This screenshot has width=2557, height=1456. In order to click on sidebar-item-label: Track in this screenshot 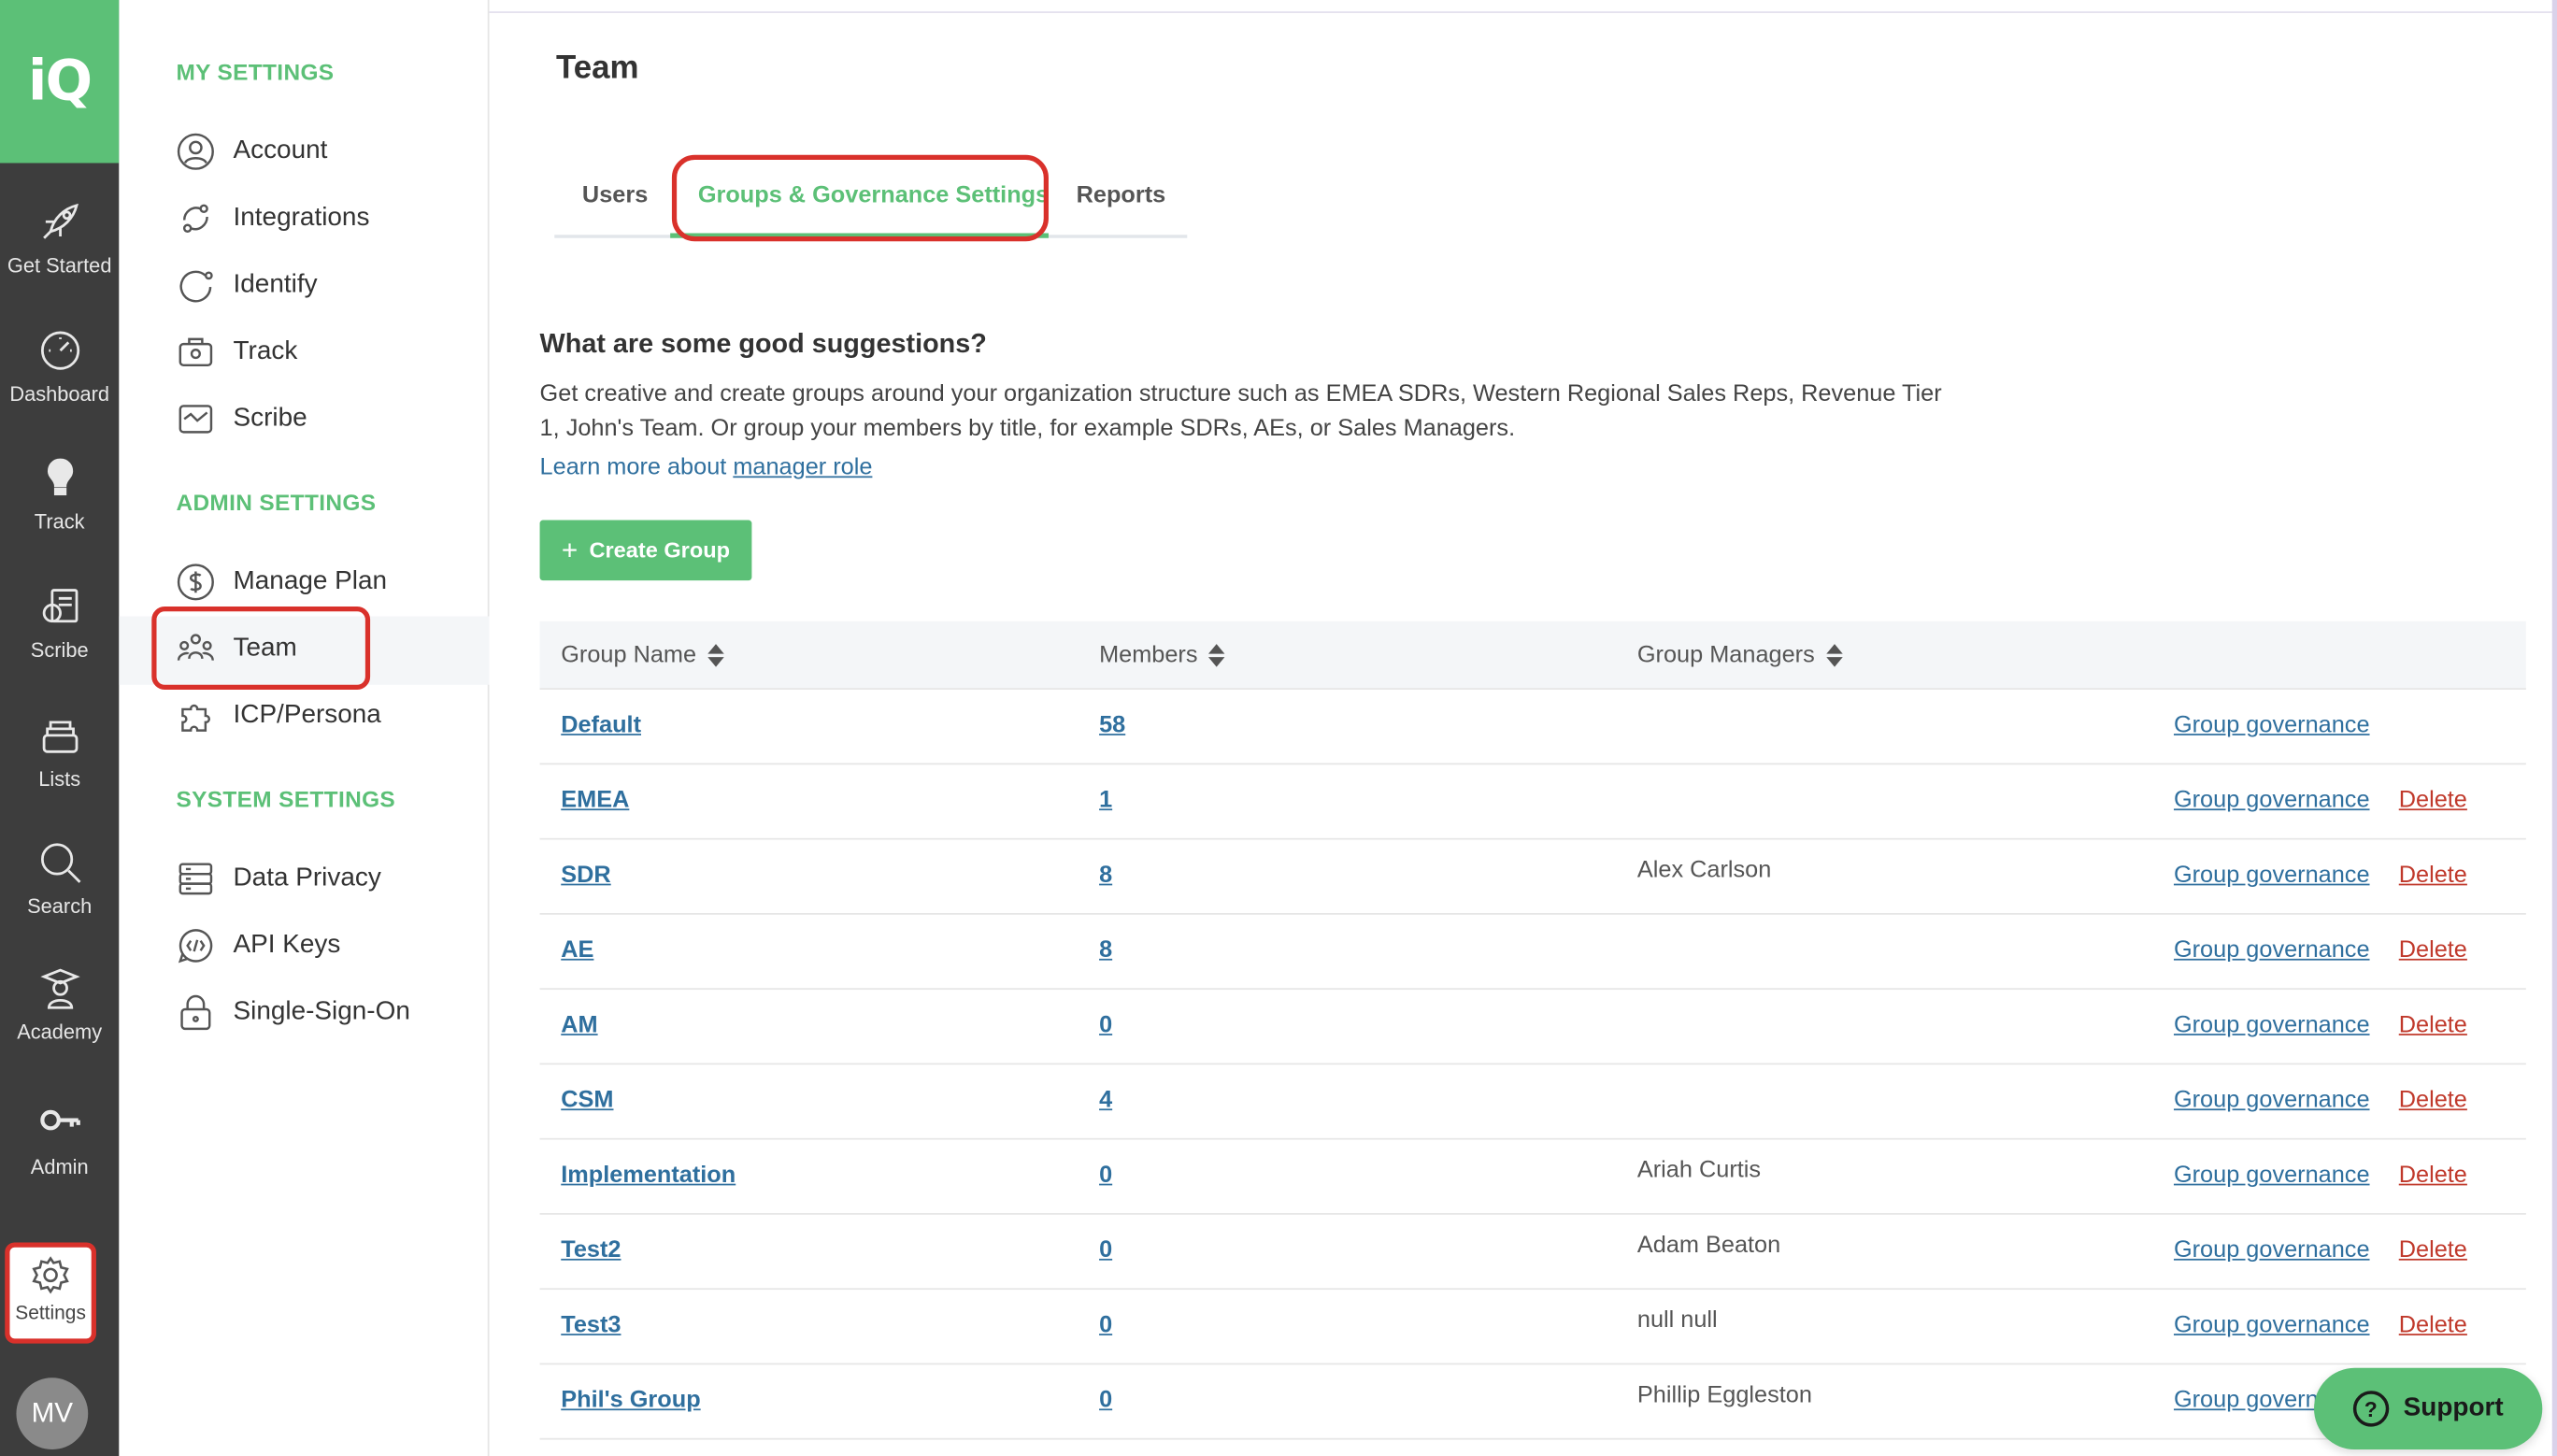, I will do `click(265, 351)`.